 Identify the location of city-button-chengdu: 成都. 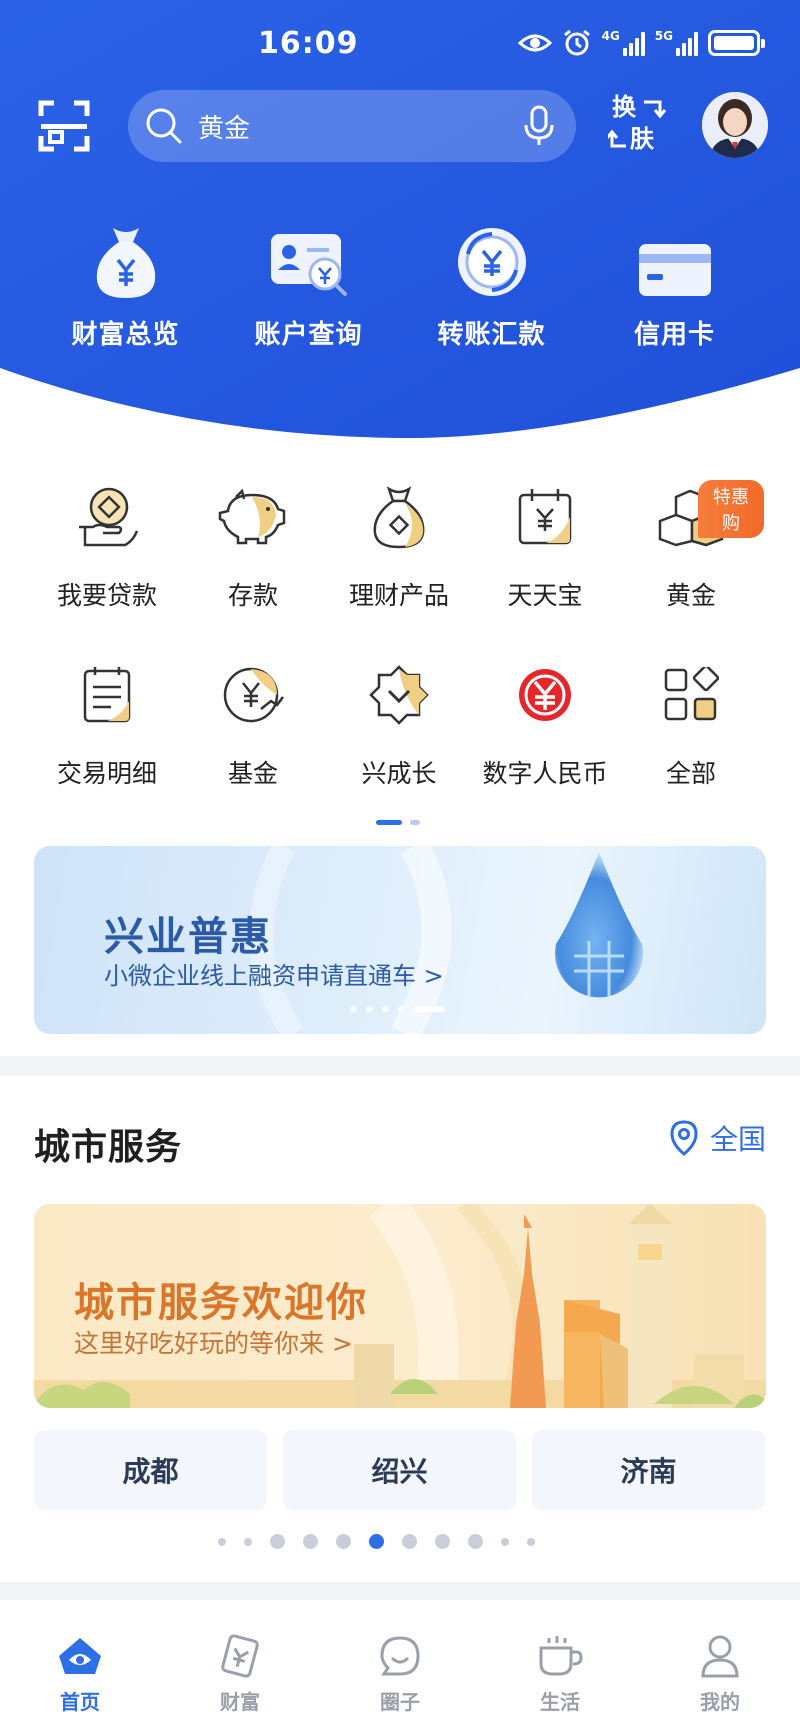
(150, 1470).